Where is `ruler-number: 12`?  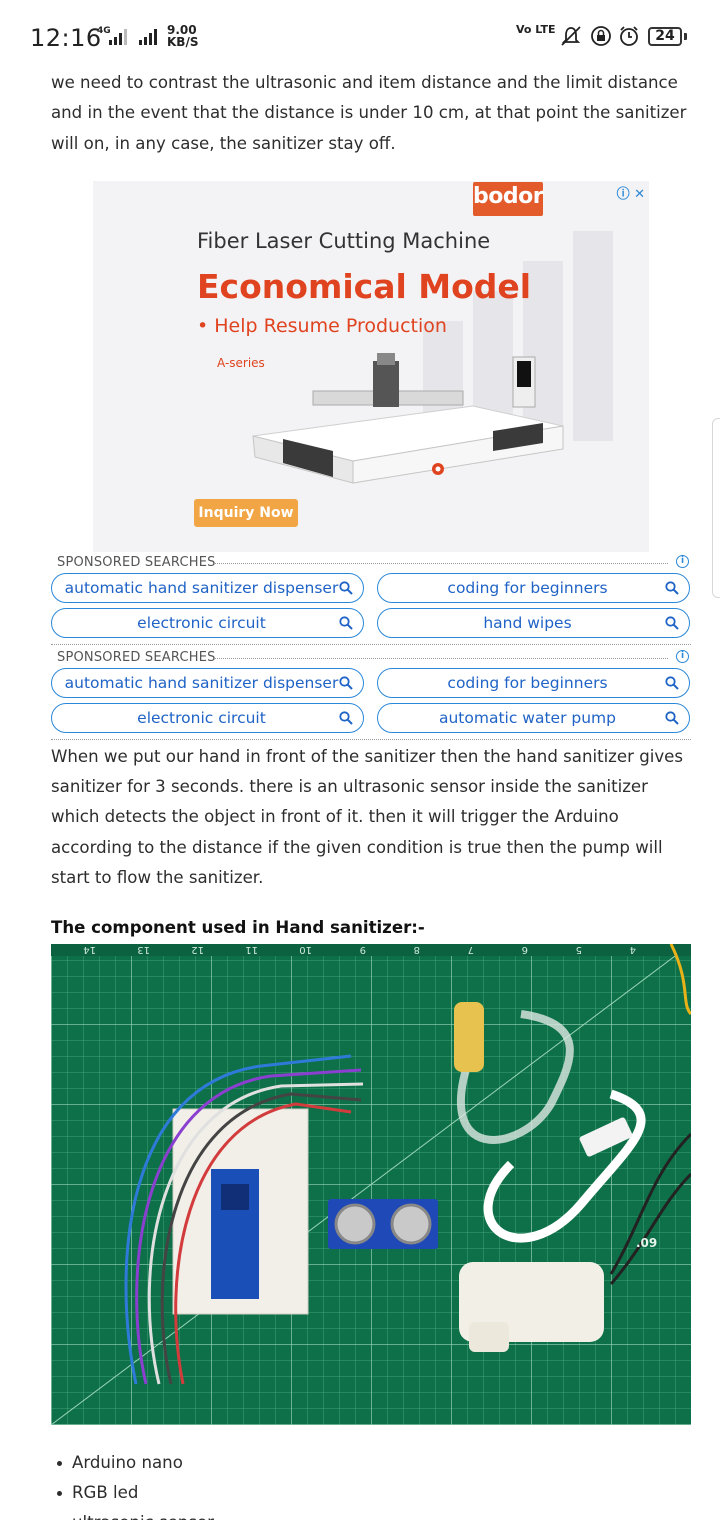
ruler-number: 12 is located at coordinates (197, 949).